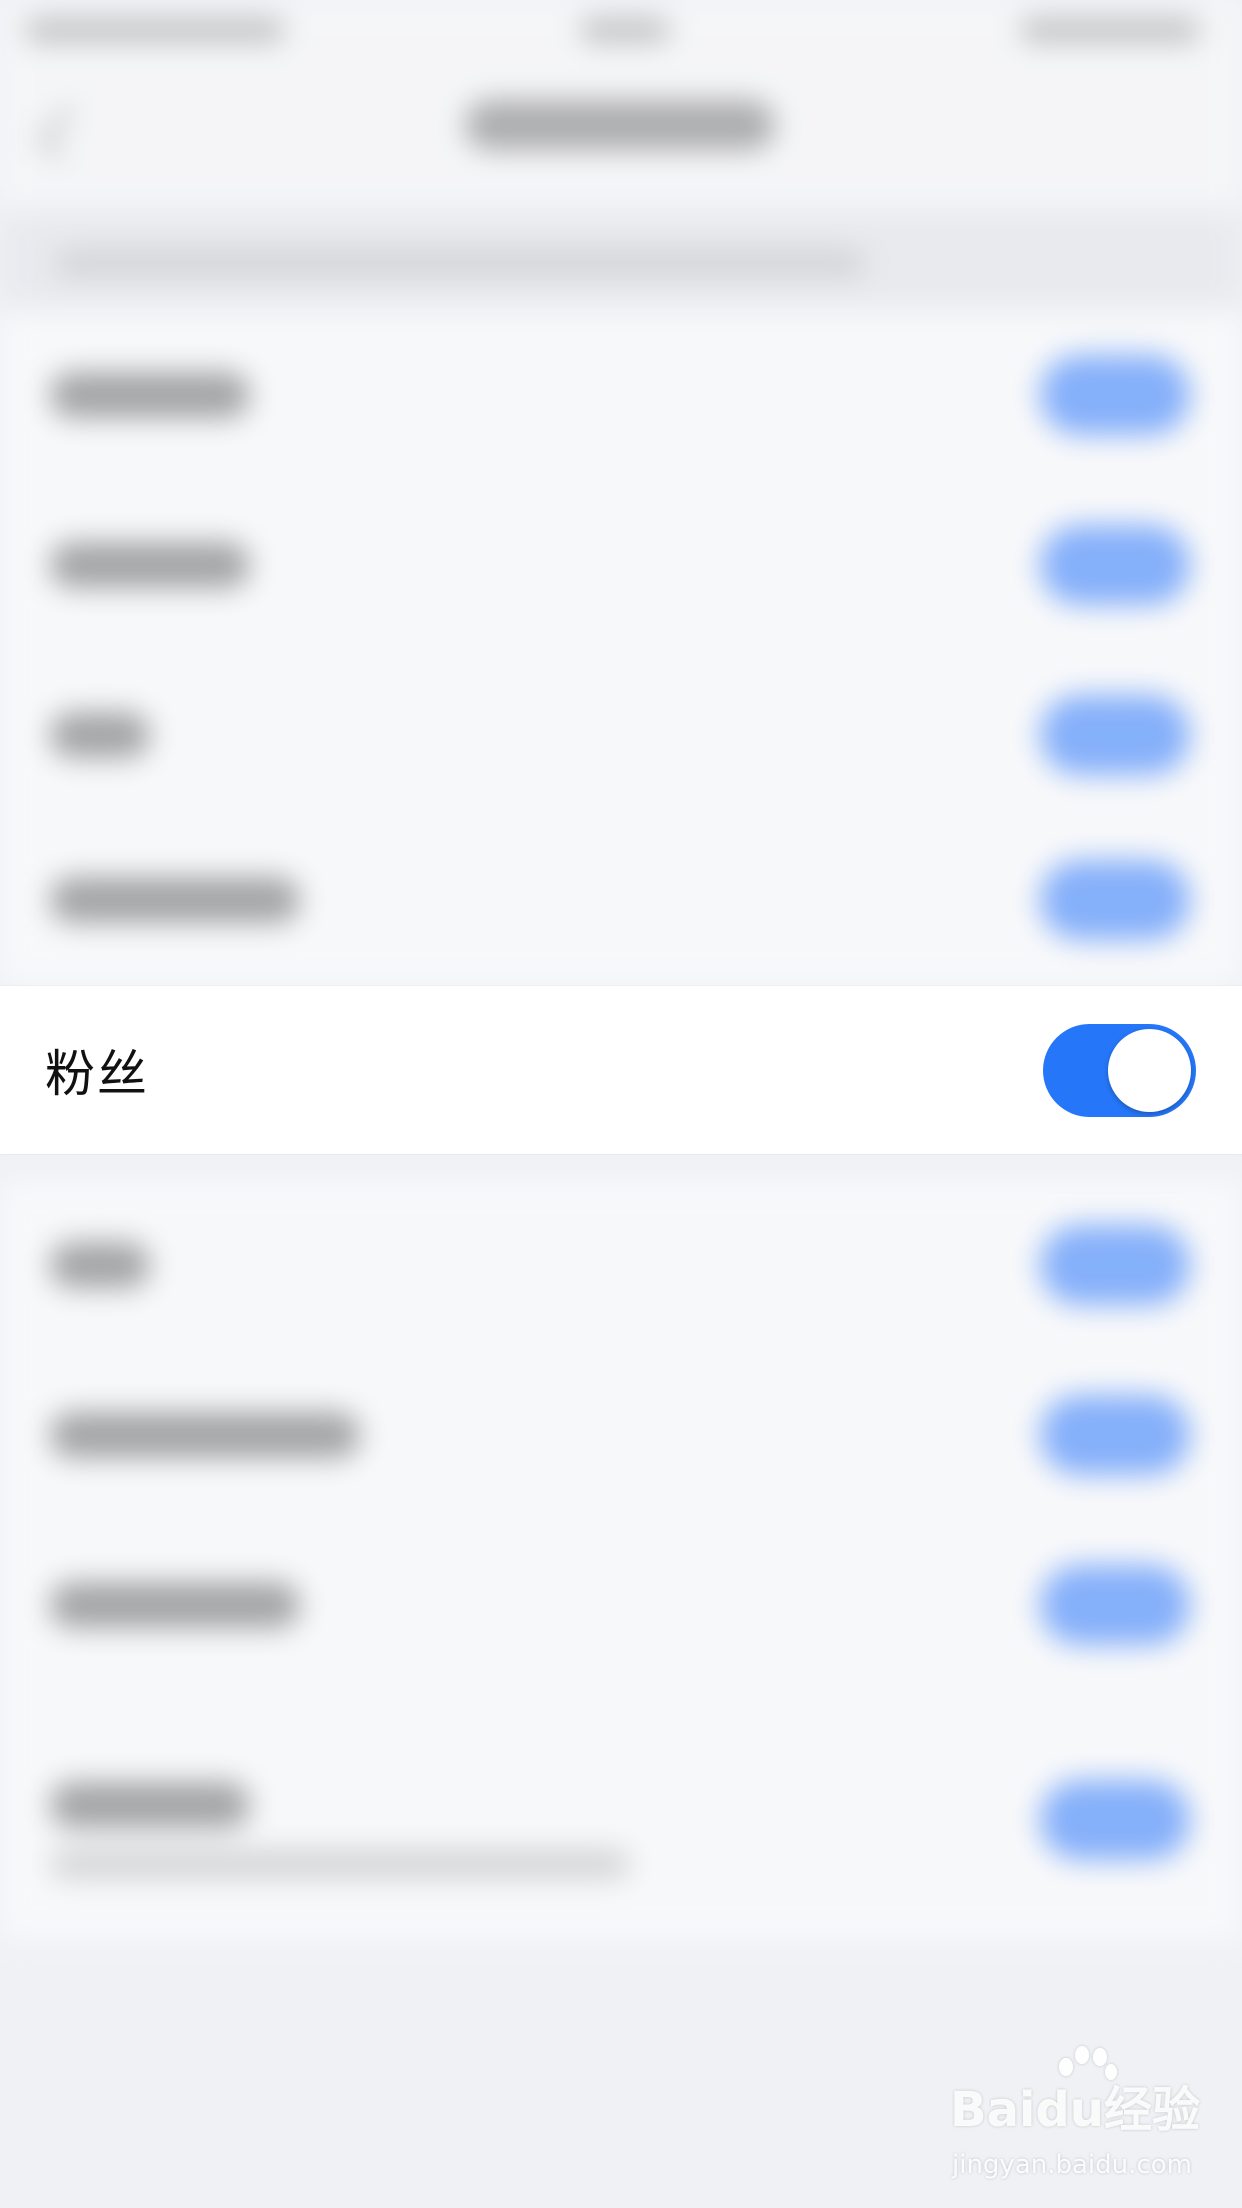  Describe the element at coordinates (621, 1070) in the screenshot. I see `settings-row-fans: 粉丝` at that location.